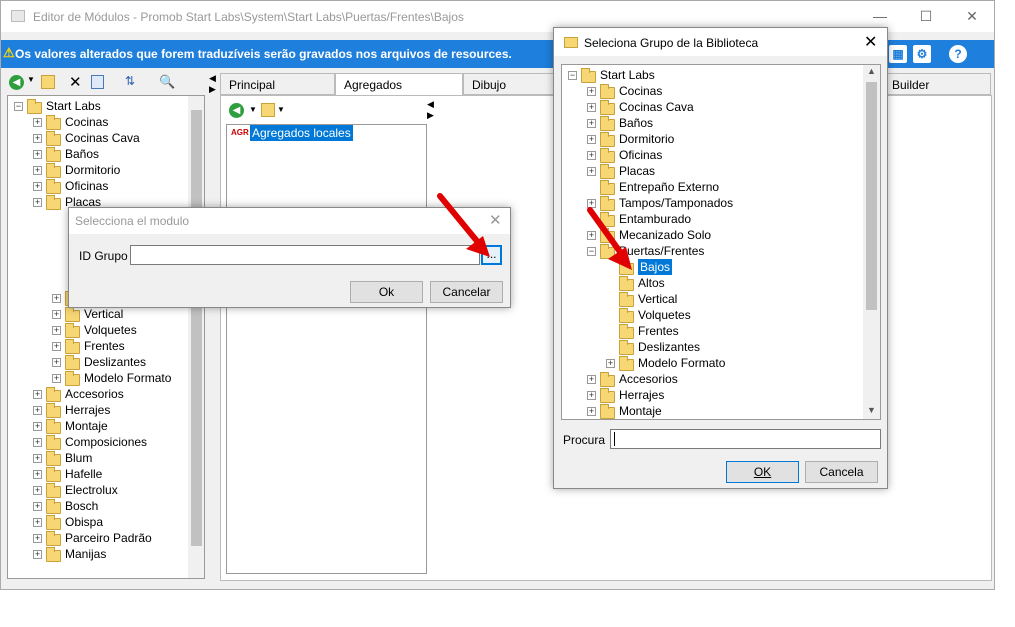  I want to click on agregados-back-icon: ◀, so click(236, 110).